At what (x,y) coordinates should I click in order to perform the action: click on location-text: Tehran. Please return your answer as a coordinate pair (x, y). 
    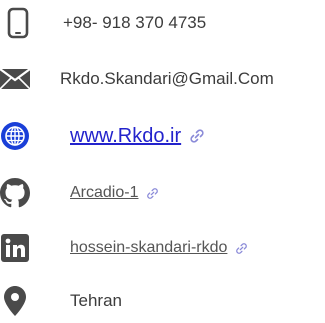
    Looking at the image, I should click on (96, 300).